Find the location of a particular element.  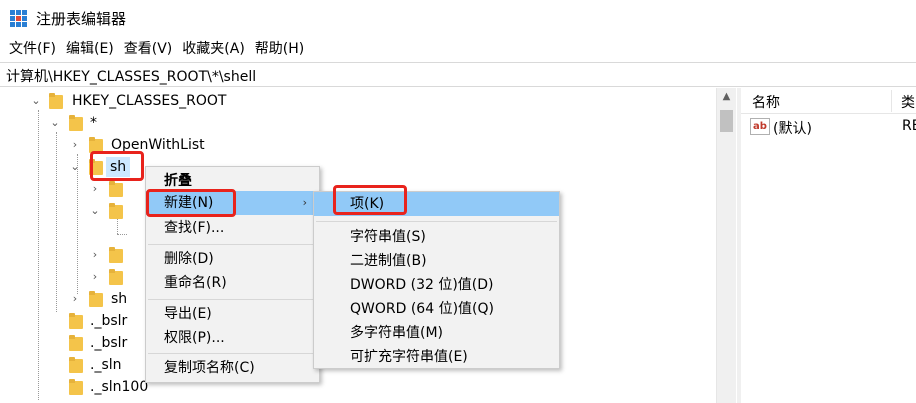

scroll-up-icon: ▲ is located at coordinates (726, 97).